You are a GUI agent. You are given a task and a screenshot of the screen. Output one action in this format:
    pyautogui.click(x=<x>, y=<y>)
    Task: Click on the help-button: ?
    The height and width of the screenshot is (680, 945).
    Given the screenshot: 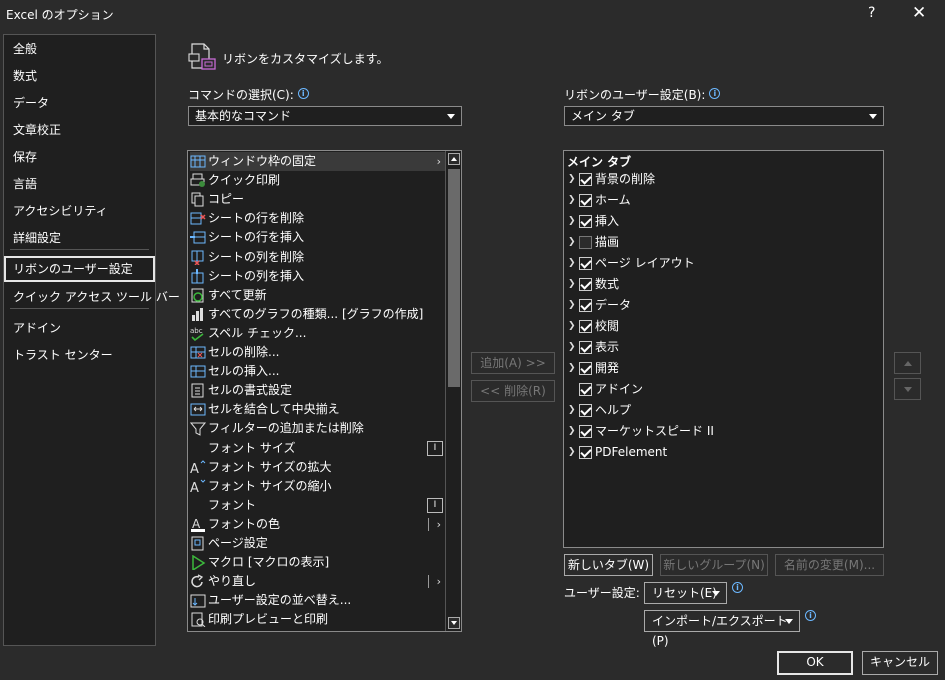 What is the action you would take?
    pyautogui.click(x=871, y=13)
    